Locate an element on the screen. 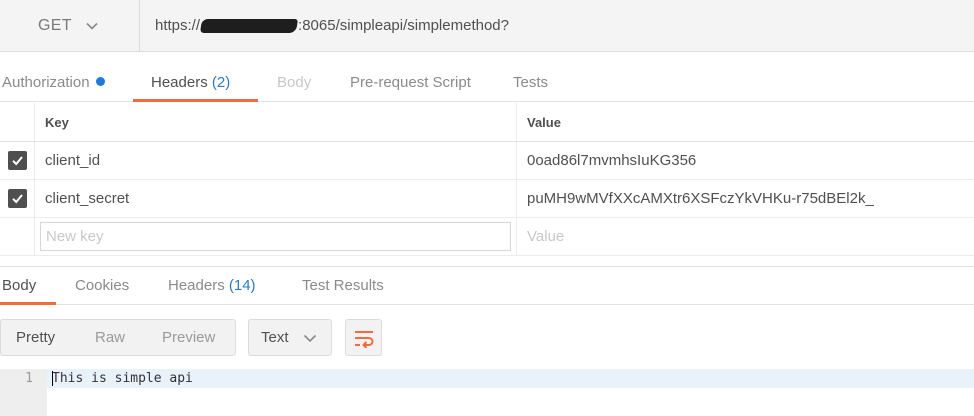 This screenshot has width=974, height=416. tab-authorization: Authorization is located at coordinates (53, 83).